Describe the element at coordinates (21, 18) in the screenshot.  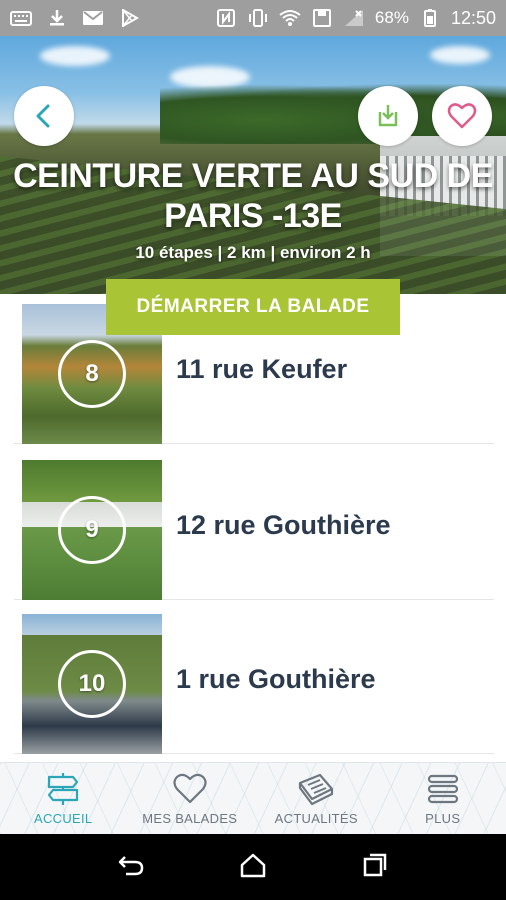
I see `keyboard-icon` at that location.